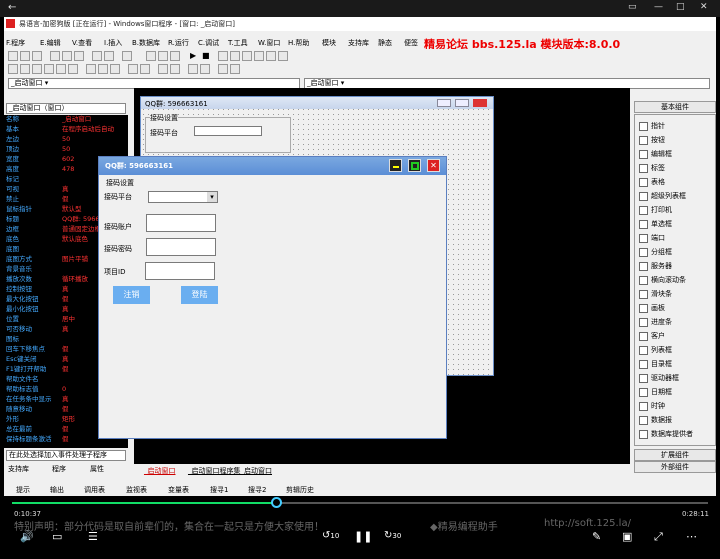 The width and height of the screenshot is (720, 559). Describe the element at coordinates (97, 469) in the screenshot. I see `tab-properties: 属性` at that location.